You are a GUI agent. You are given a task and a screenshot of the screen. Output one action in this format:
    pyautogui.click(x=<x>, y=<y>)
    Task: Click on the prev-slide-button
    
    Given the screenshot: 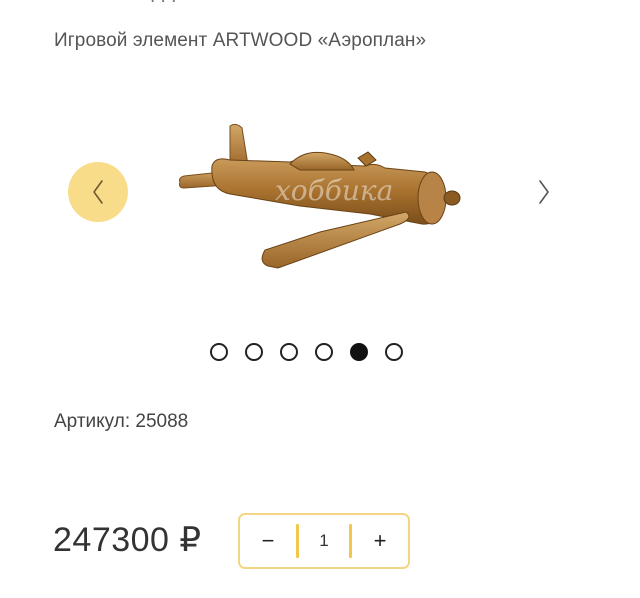 What is the action you would take?
    pyautogui.click(x=98, y=192)
    